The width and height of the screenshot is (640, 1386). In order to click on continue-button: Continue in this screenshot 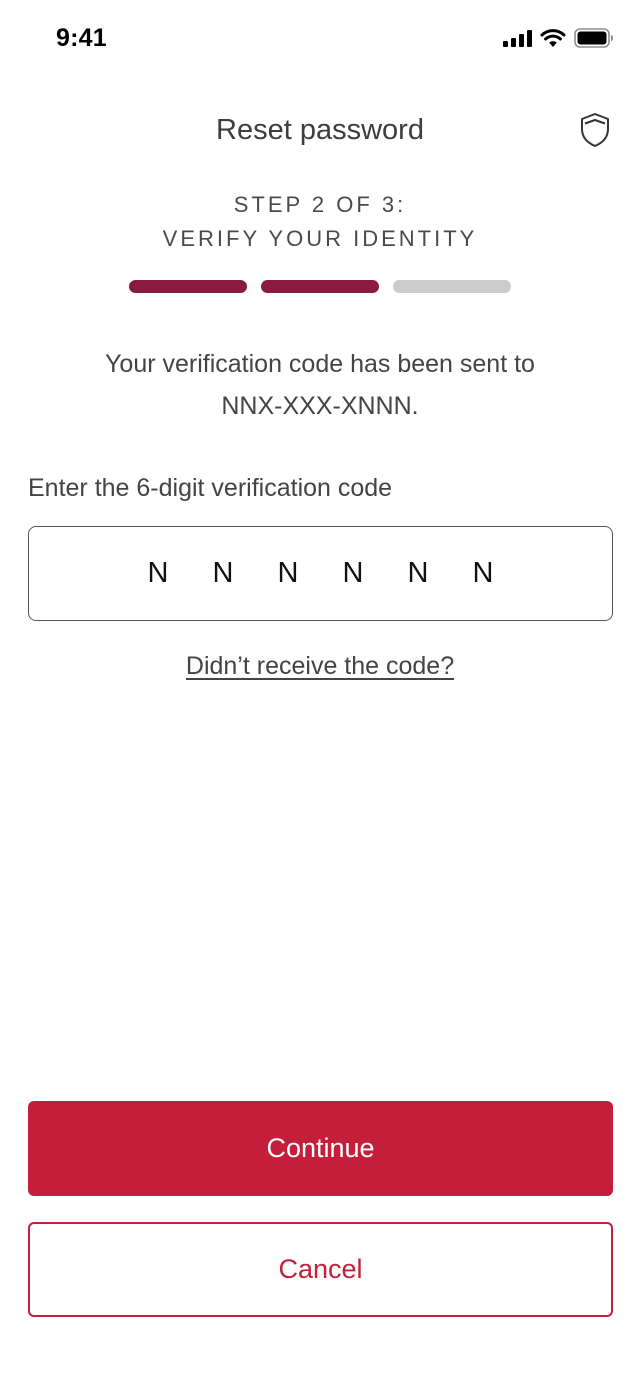, I will do `click(320, 1148)`.